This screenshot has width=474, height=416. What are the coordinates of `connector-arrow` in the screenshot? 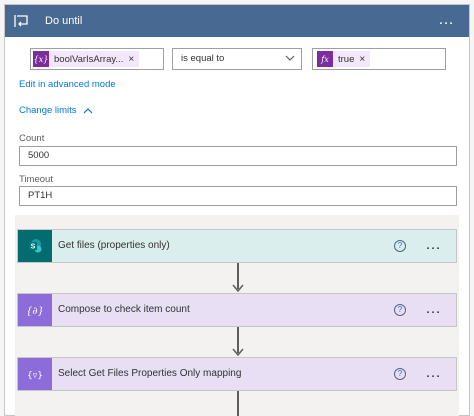 It's located at (238, 403).